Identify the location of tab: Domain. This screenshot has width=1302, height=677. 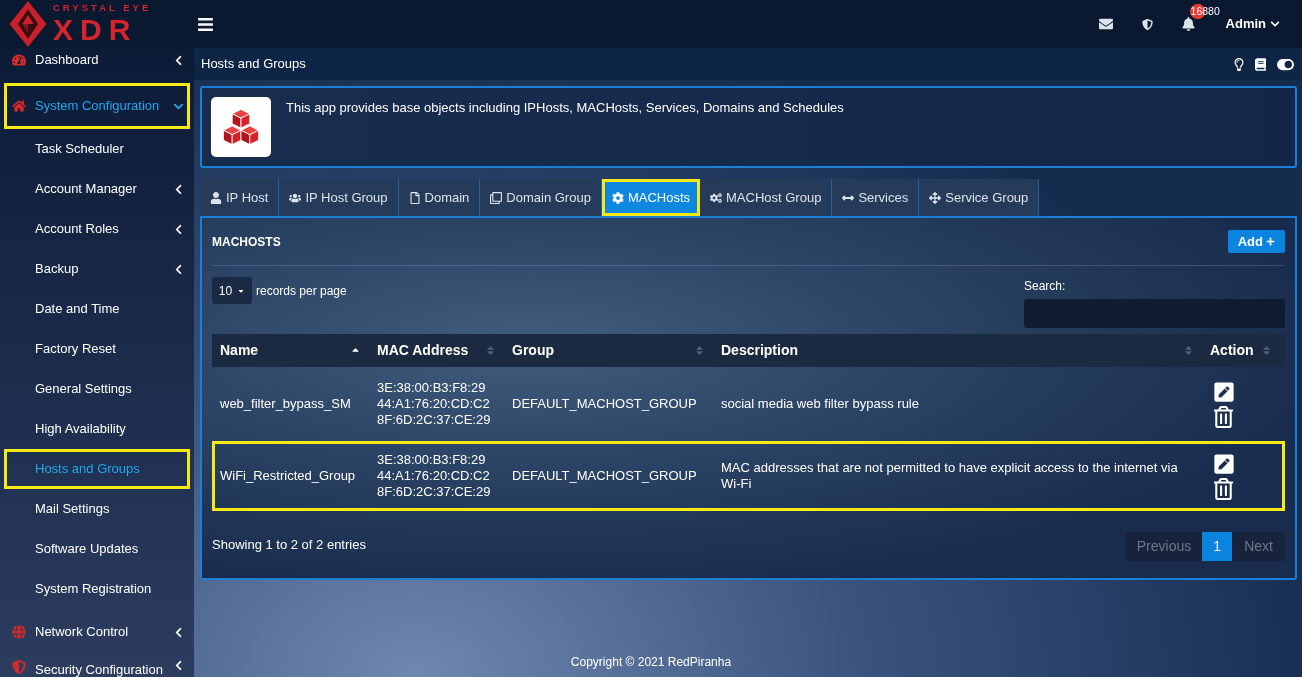
(439, 197).